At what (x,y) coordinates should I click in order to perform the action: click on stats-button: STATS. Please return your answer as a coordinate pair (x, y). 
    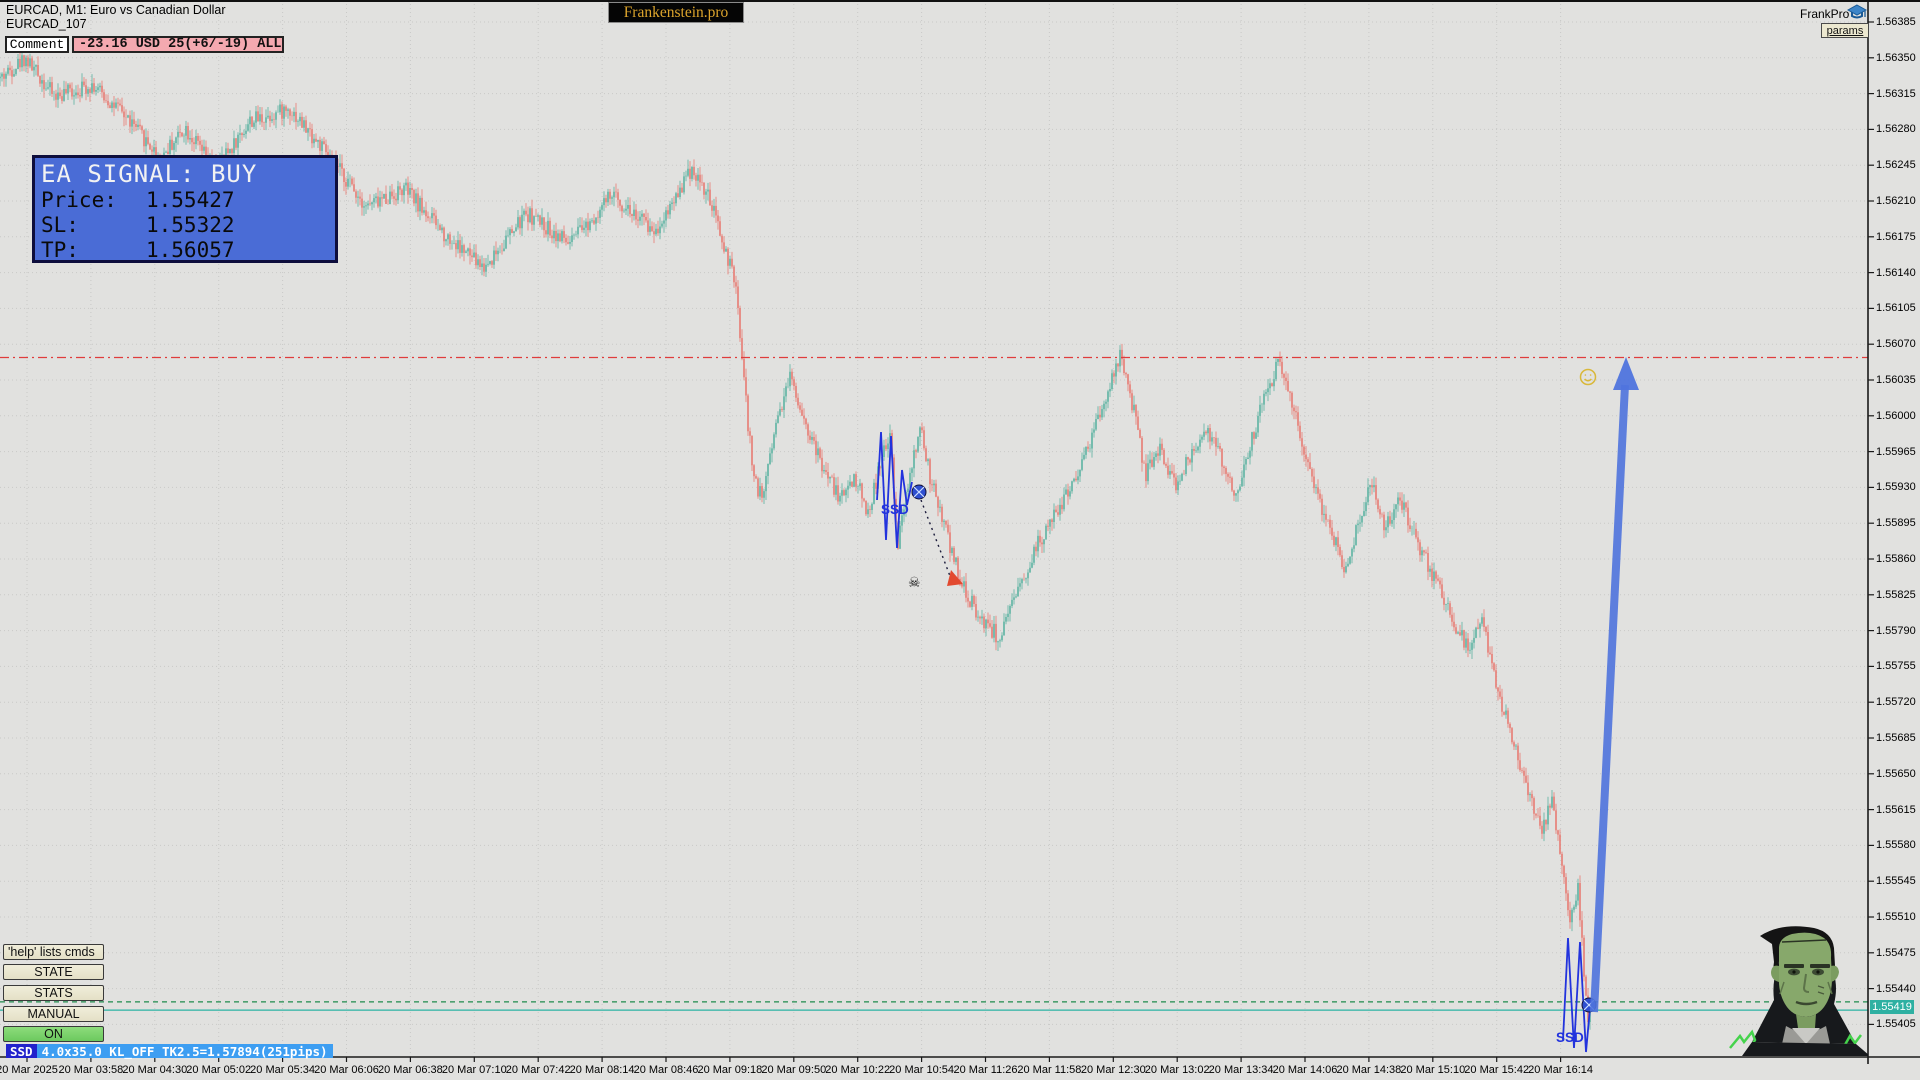
    Looking at the image, I should click on (53, 993).